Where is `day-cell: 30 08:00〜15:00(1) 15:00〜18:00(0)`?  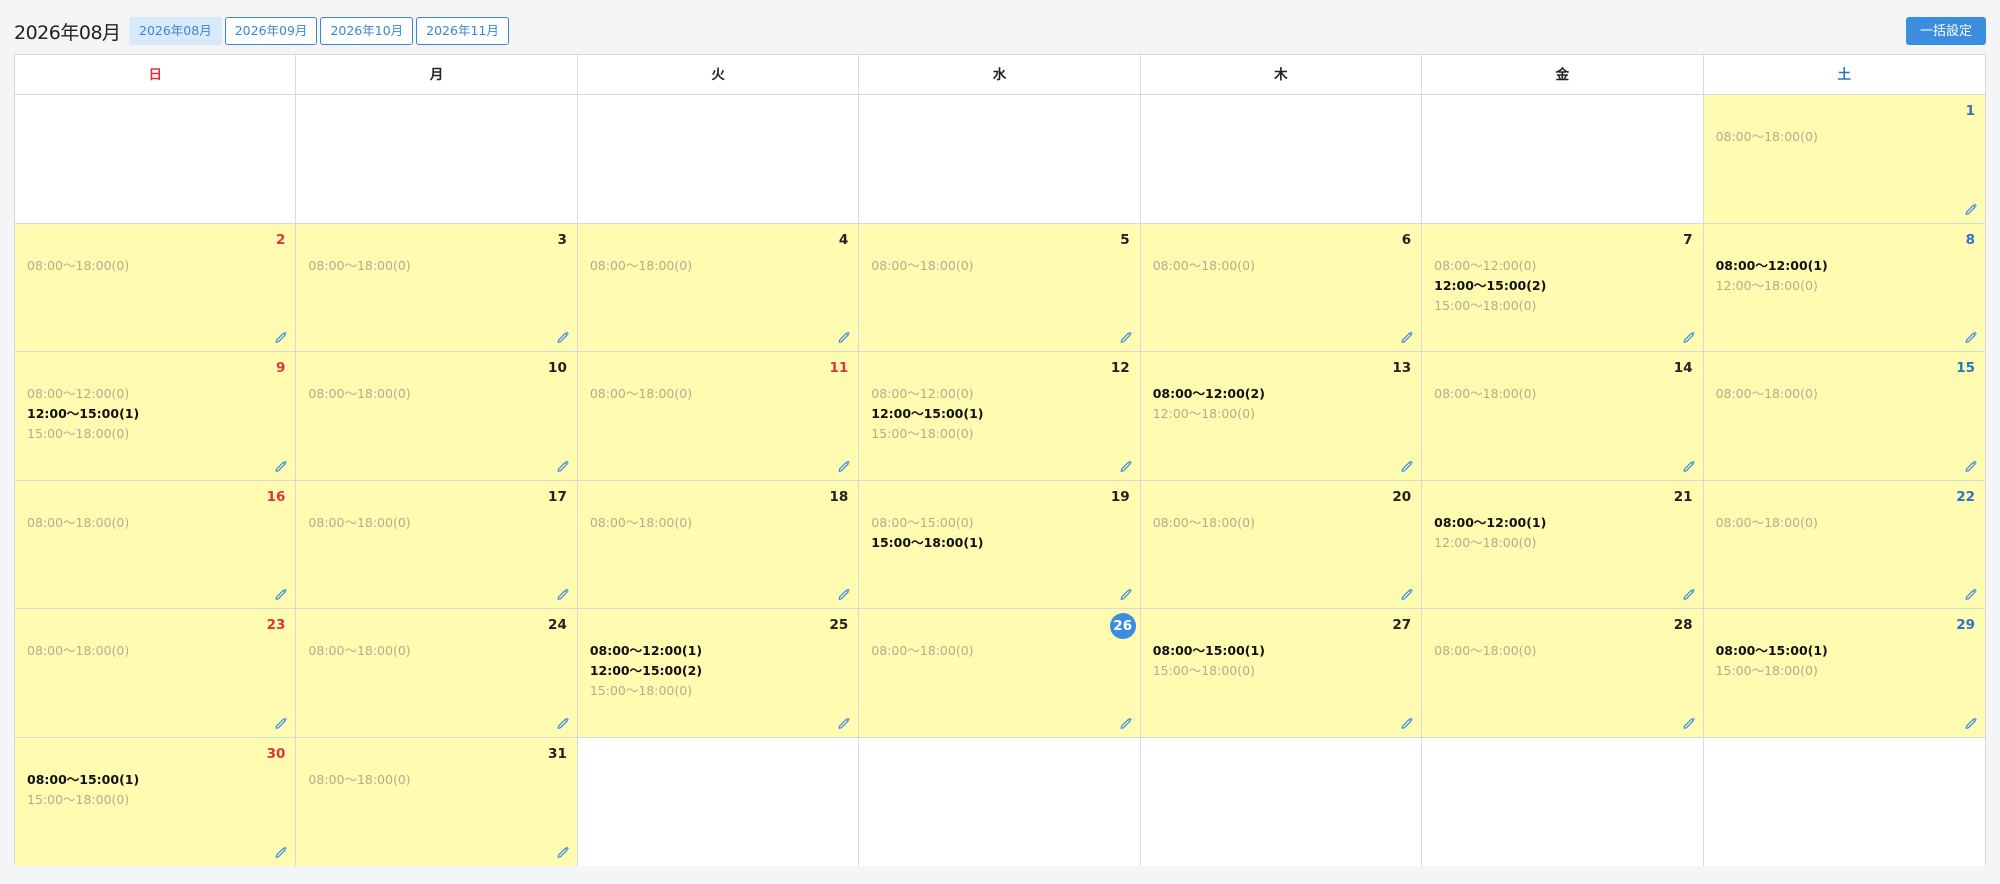 day-cell: 30 08:00〜15:00(1) 15:00〜18:00(0) is located at coordinates (156, 801).